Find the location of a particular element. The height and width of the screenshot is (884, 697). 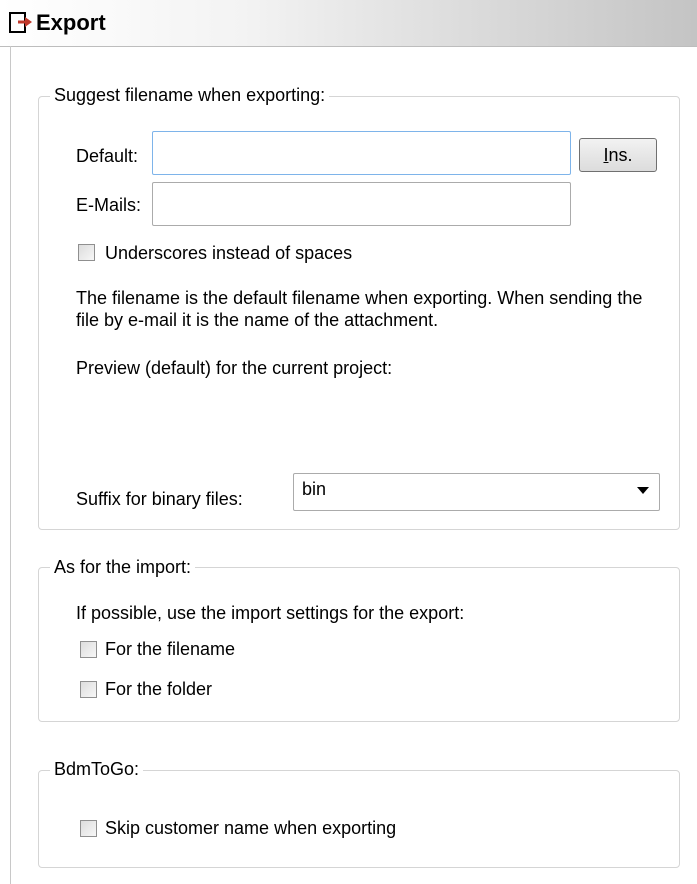

import-legend: As for the import: is located at coordinates (123, 567).